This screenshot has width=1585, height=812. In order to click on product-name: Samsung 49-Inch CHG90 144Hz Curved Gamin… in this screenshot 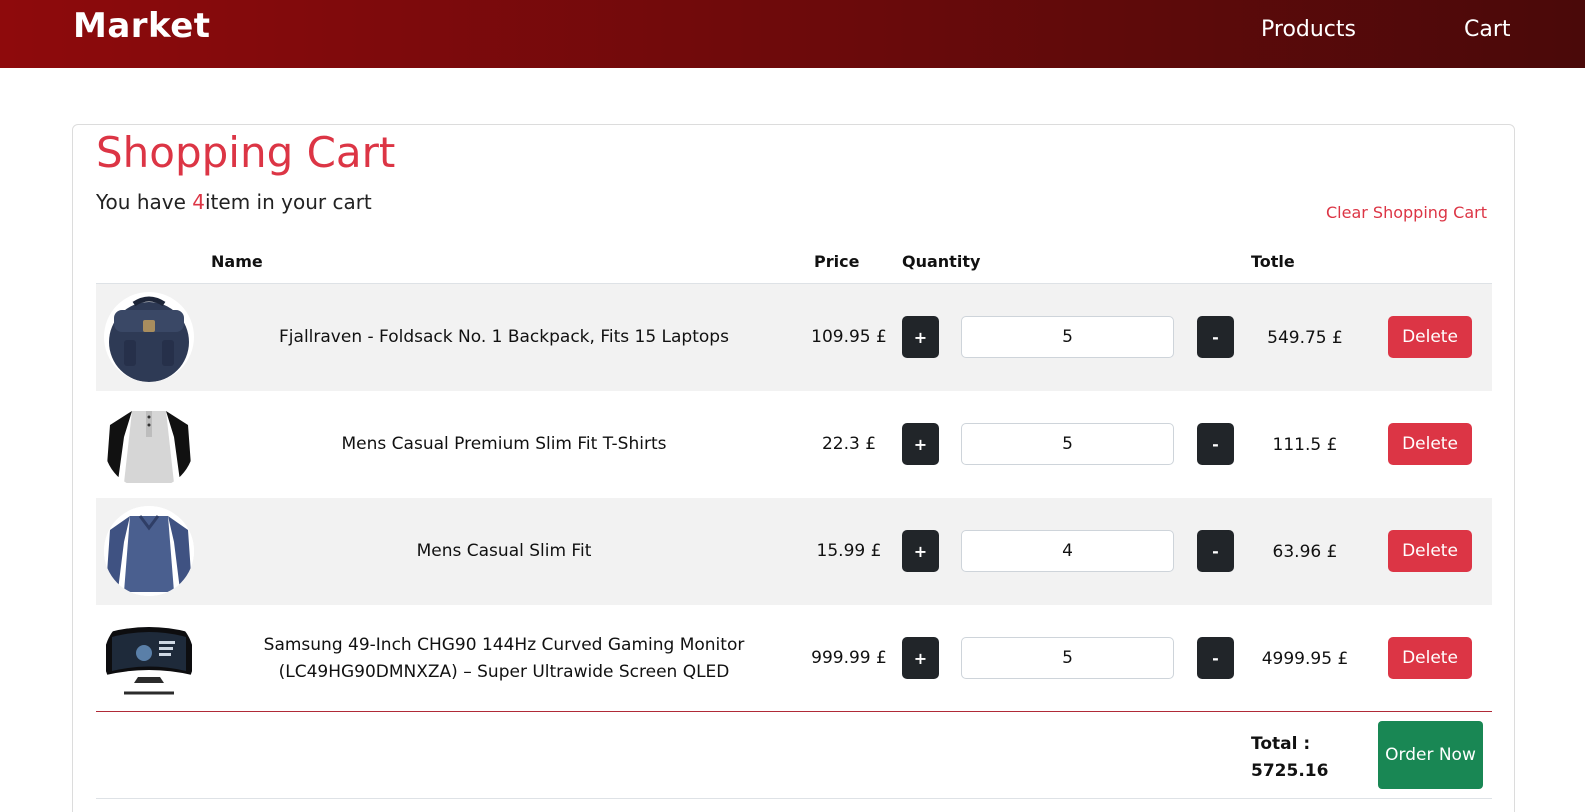, I will do `click(504, 658)`.